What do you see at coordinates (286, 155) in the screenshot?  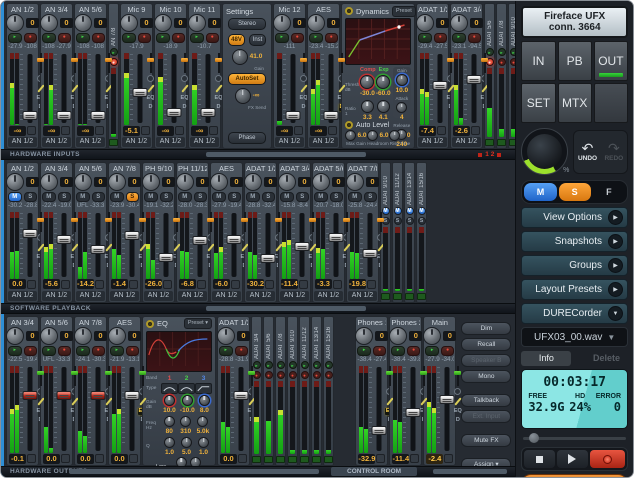 I see `row-scrollbar` at bounding box center [286, 155].